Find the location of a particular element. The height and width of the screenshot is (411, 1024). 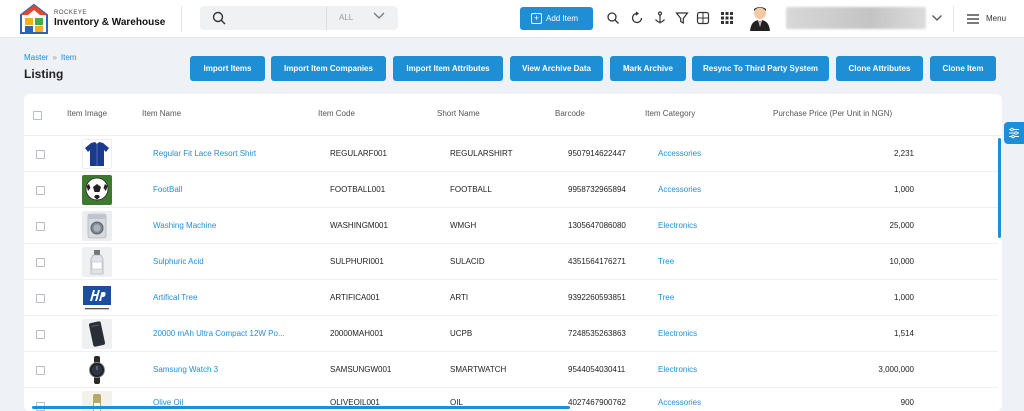

apps-grid-icon is located at coordinates (727, 18).